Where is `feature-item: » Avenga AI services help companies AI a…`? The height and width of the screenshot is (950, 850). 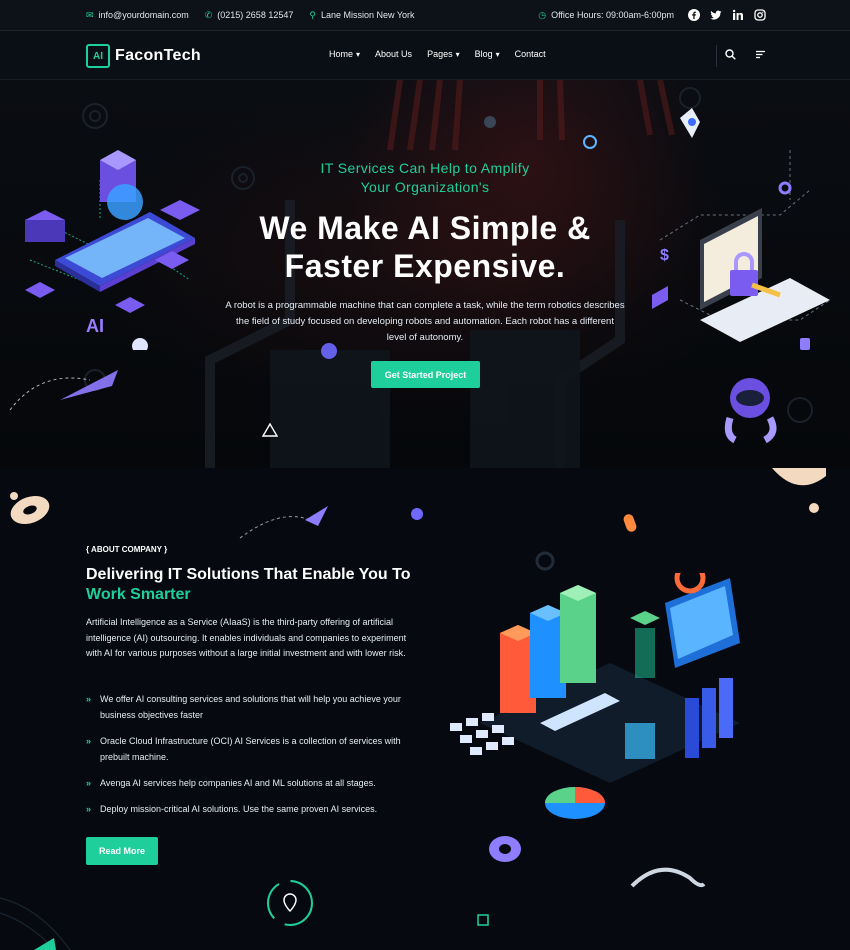
feature-item: » Avenga AI services help companies AI a… is located at coordinates (256, 784).